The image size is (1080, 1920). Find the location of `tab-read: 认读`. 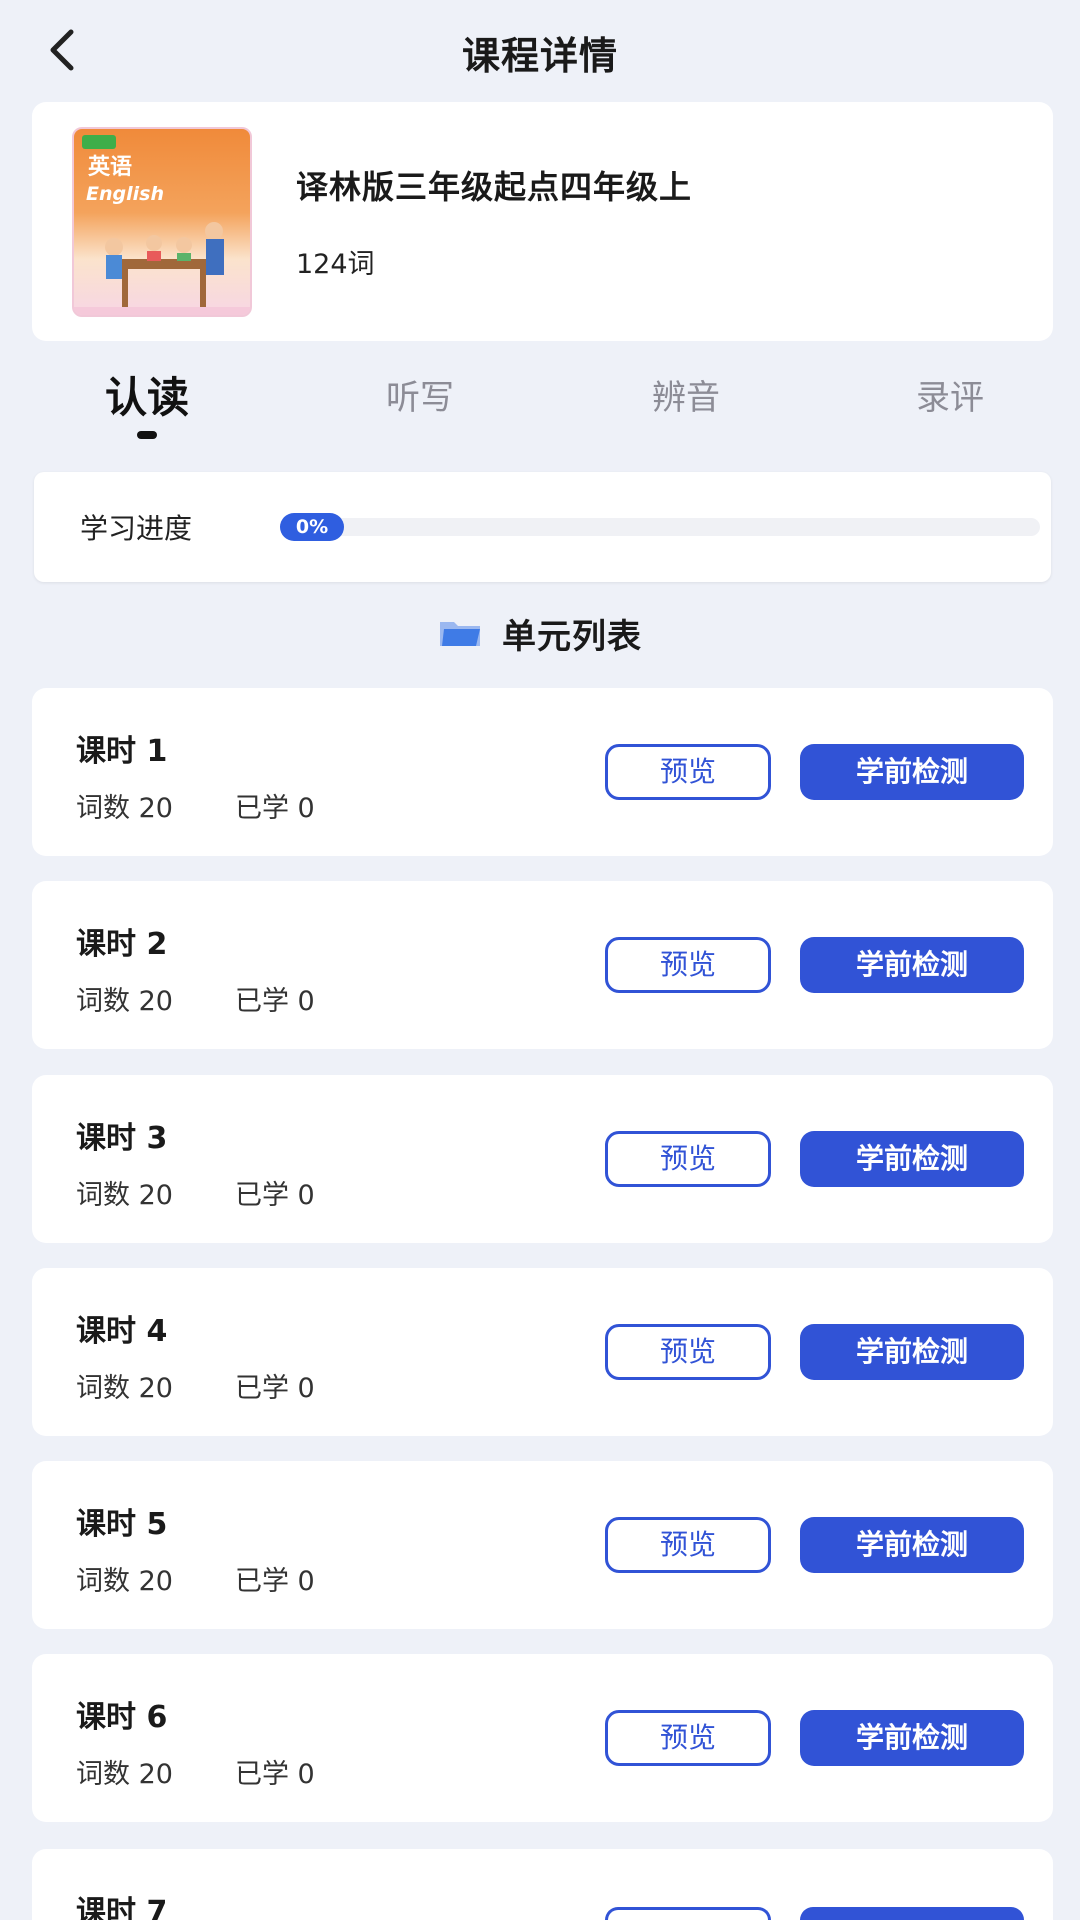

tab-read: 认读 is located at coordinates (147, 394).